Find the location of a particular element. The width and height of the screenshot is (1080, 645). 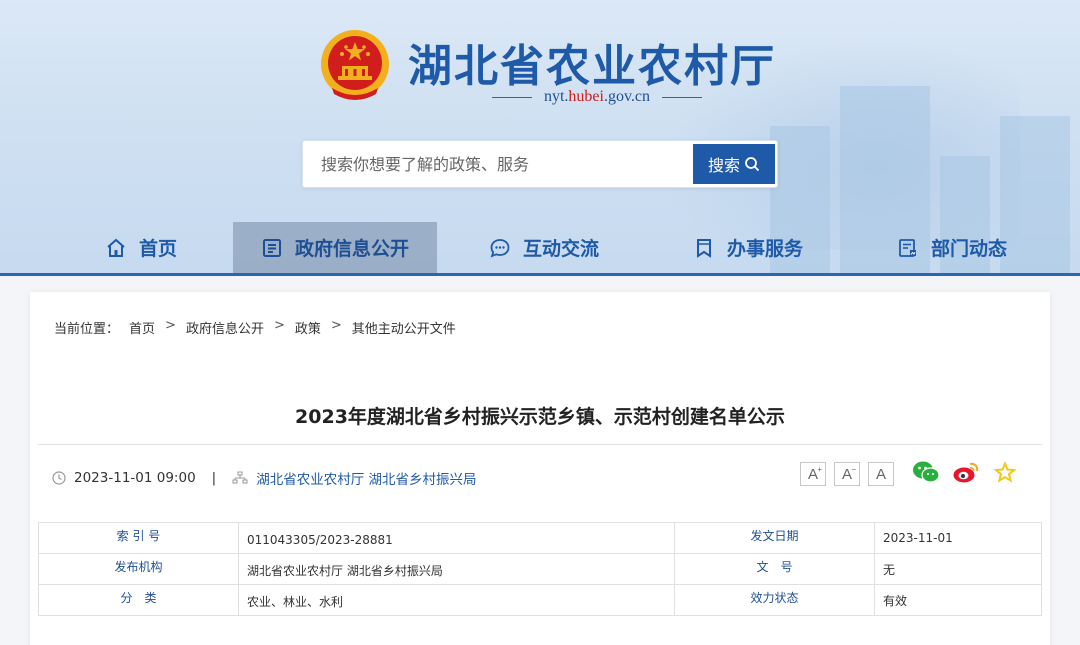

breadcrumb: 当前位置： 首页 > 政府信息公开 > 政策 > 其他主动公开文件 is located at coordinates (255, 327).